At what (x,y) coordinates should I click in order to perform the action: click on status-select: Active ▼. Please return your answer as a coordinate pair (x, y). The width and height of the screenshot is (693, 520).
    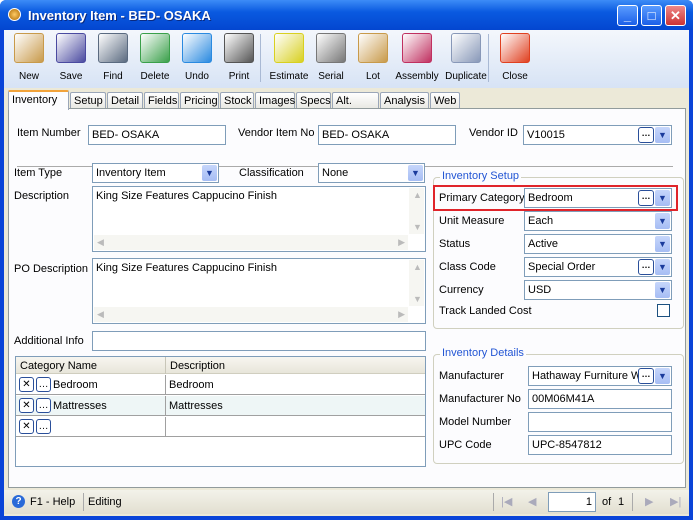
    Looking at the image, I should click on (598, 244).